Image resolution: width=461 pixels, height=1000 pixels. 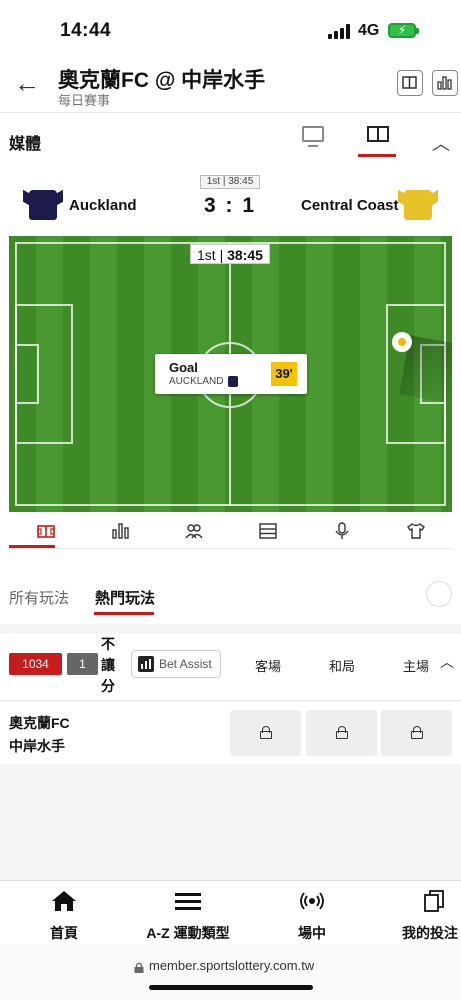 I want to click on column-home: 主場, so click(x=416, y=666).